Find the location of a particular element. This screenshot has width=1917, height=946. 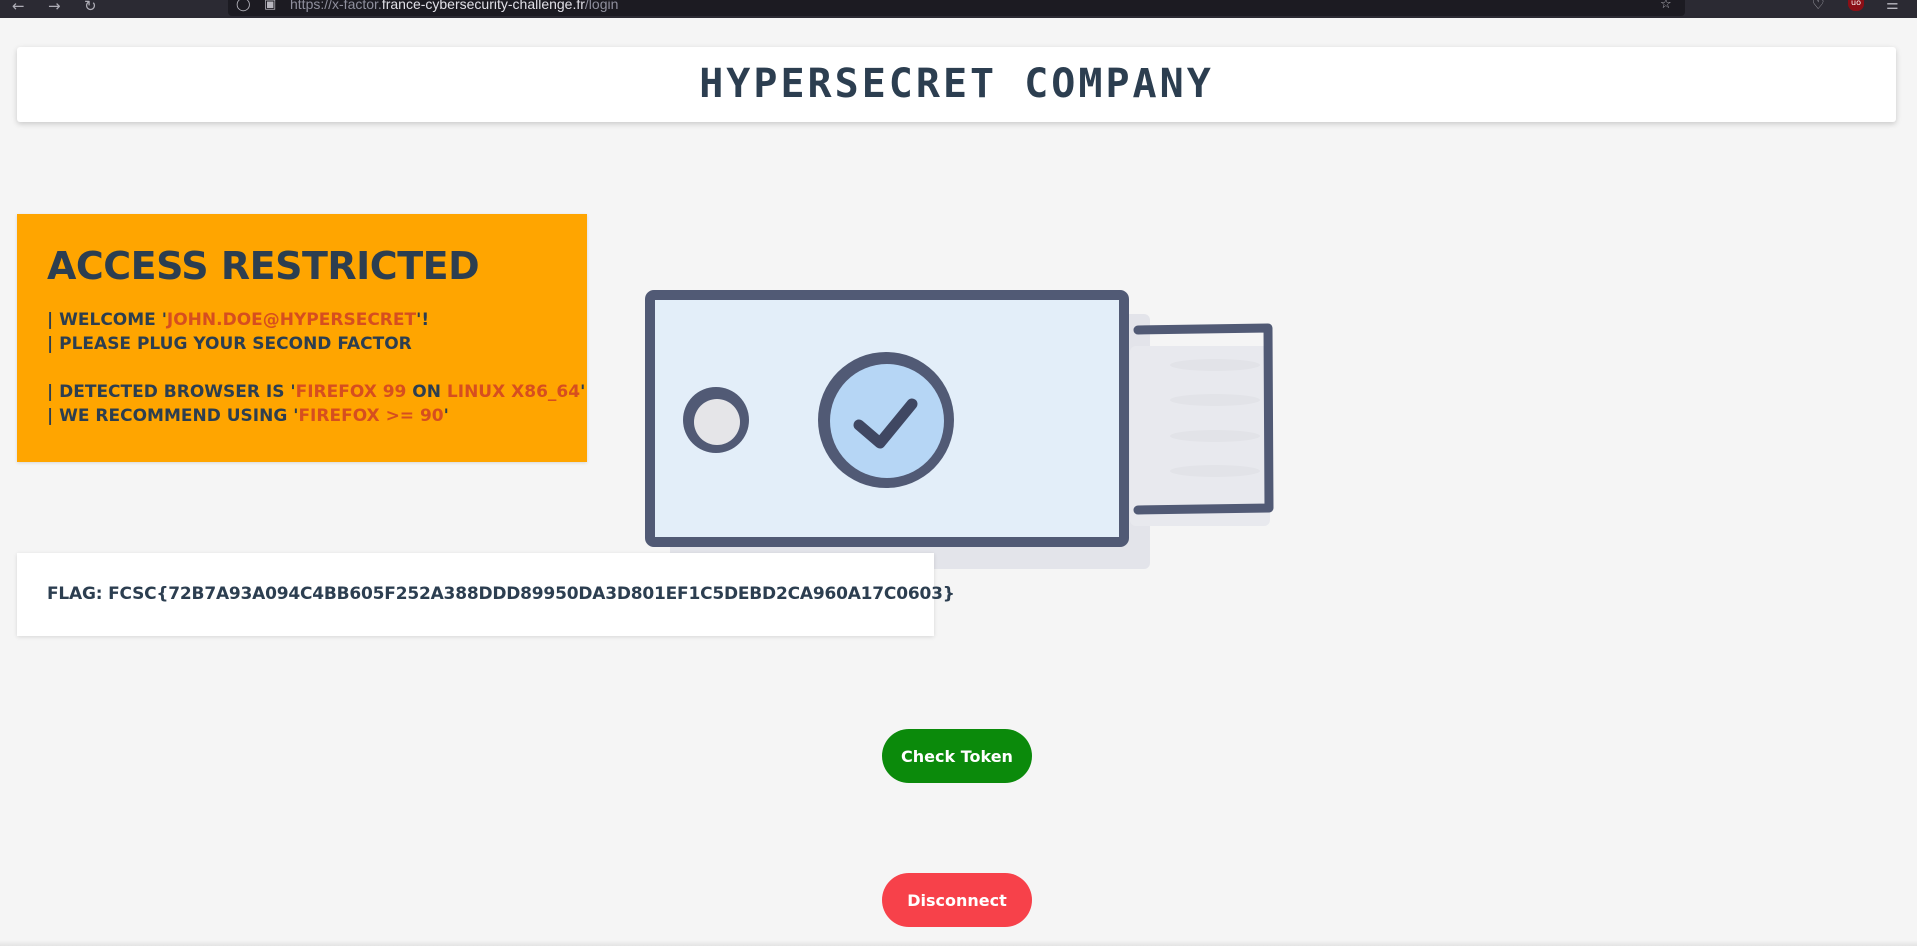

ublock-icon: uo is located at coordinates (1856, 5).